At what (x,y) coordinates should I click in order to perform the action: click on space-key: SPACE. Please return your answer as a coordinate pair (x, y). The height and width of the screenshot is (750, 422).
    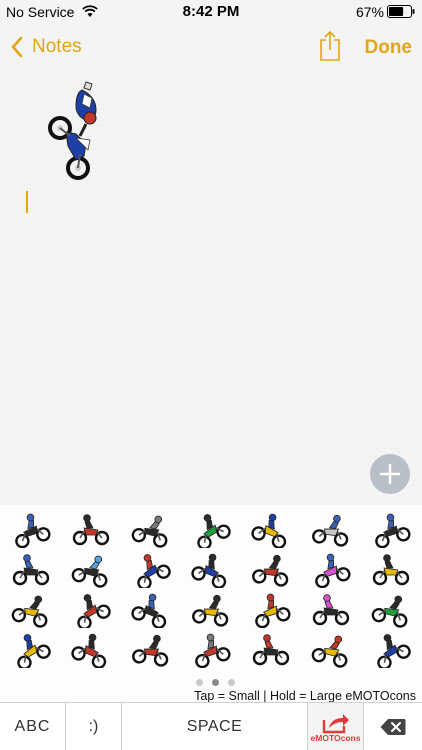
    Looking at the image, I should click on (215, 726).